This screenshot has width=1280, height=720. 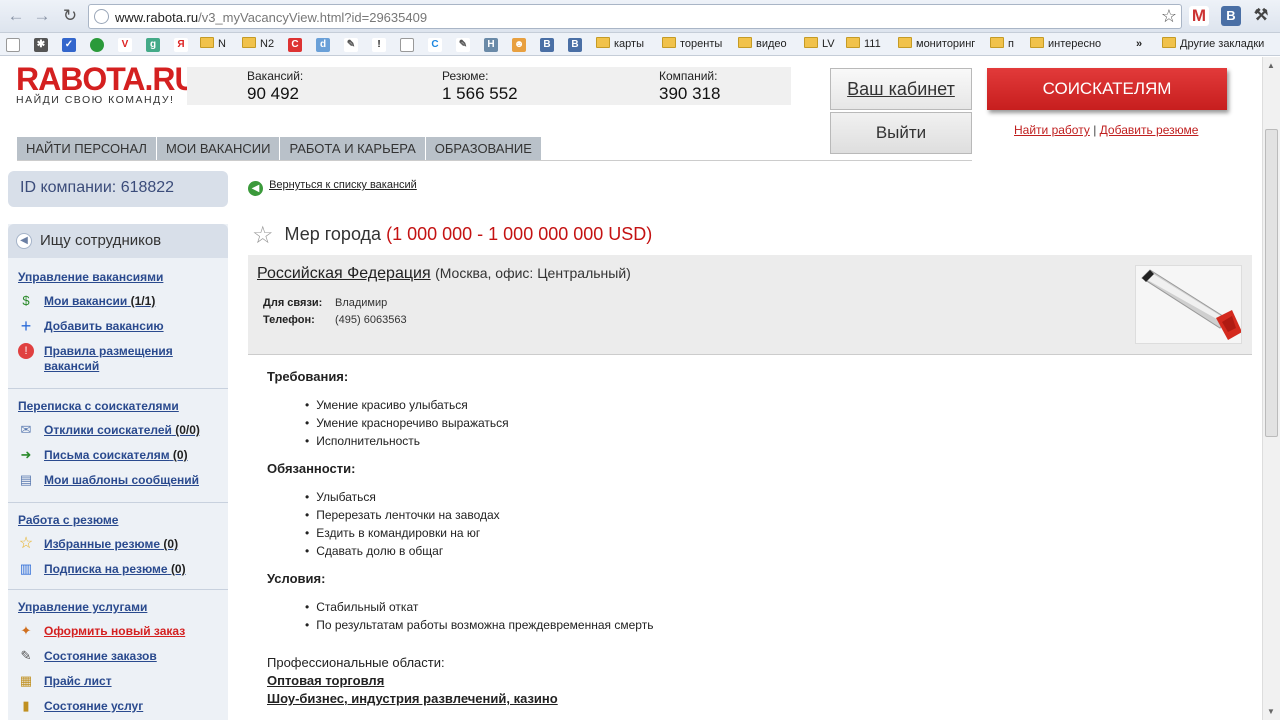 I want to click on conditions-title: Условия:, so click(x=296, y=578).